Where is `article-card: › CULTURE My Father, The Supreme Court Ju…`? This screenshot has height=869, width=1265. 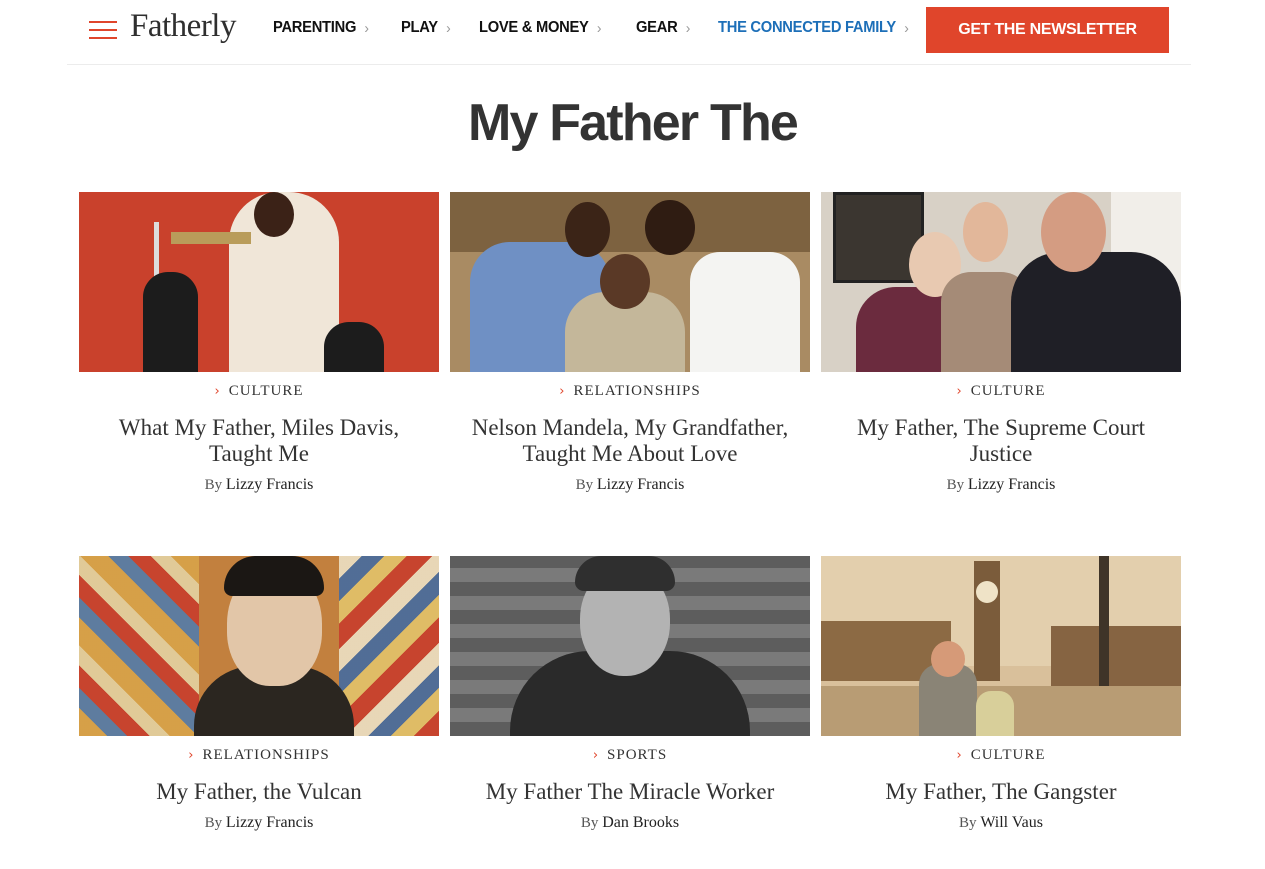
article-card: › CULTURE My Father, The Supreme Court Ju… is located at coordinates (1001, 343).